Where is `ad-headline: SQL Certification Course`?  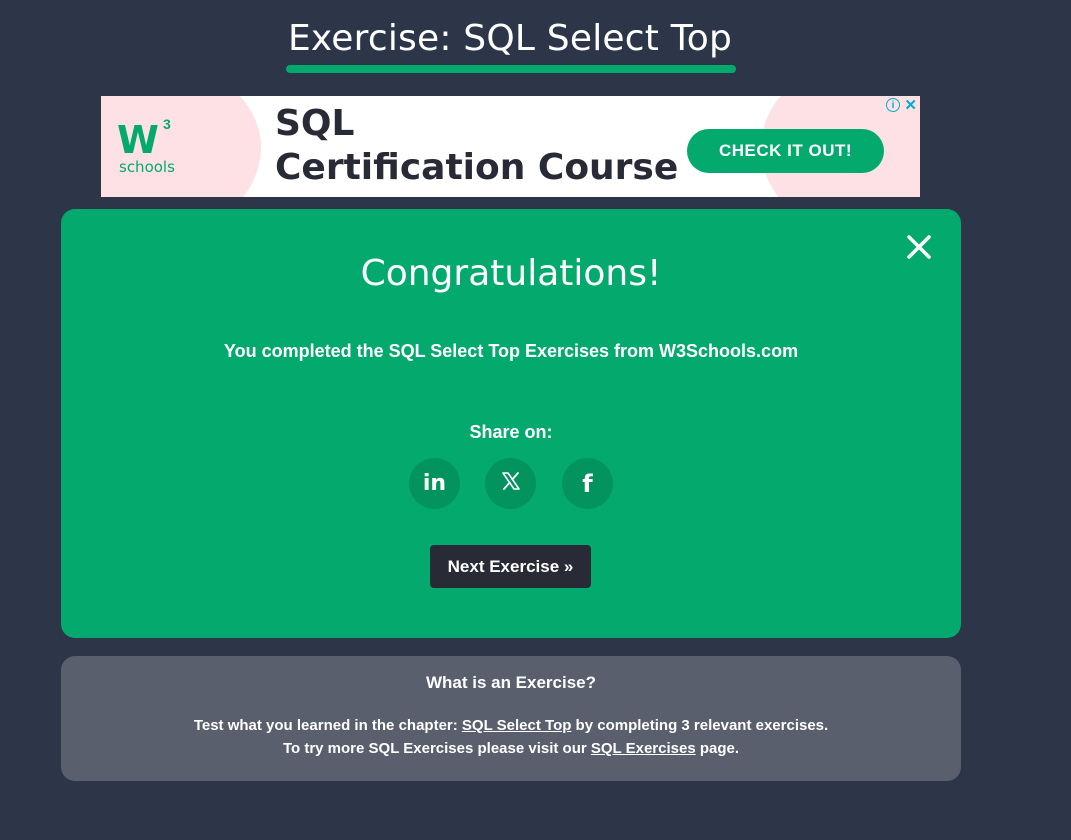
ad-headline: SQL Certification Course is located at coordinates (476, 146).